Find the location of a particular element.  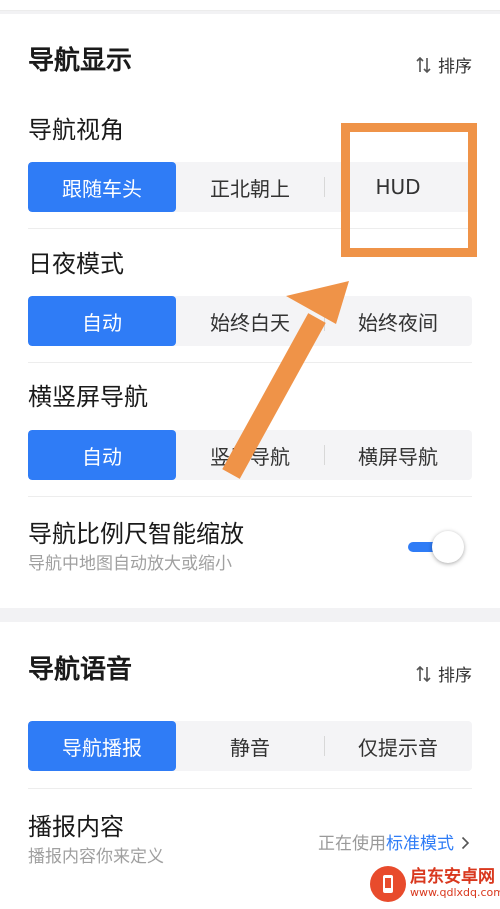

annotation-arrow-icon is located at coordinates (285, 380).